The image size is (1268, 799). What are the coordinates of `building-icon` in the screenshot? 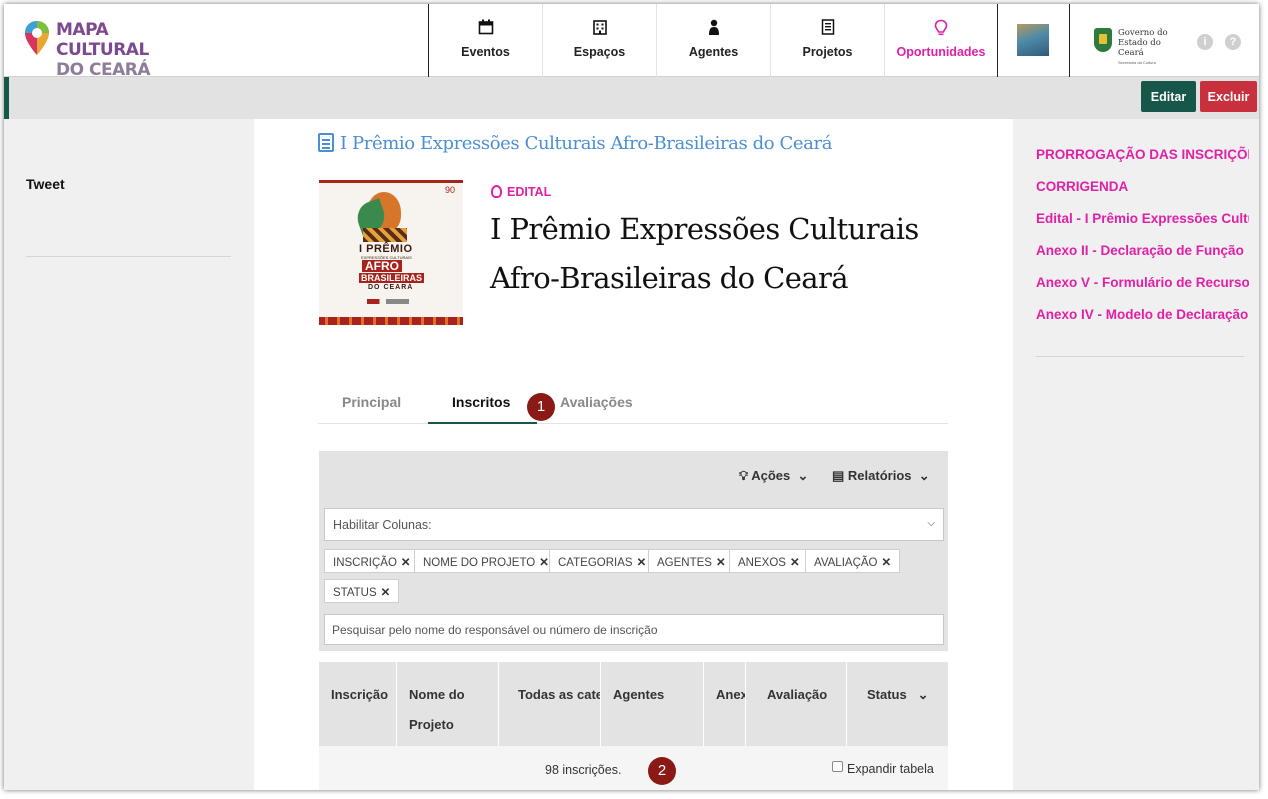 It's located at (599, 29).